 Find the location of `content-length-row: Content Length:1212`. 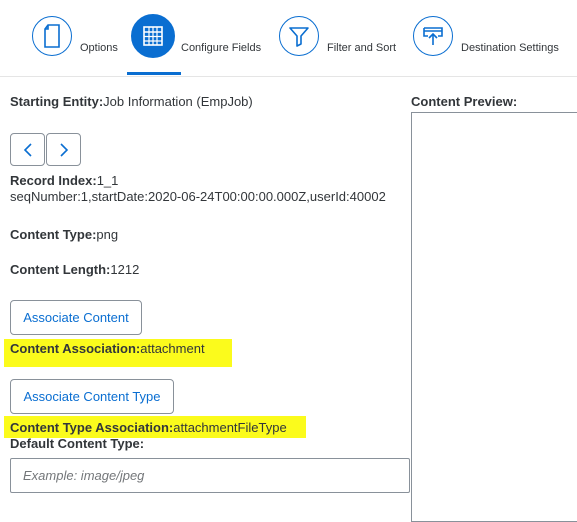

content-length-row: Content Length:1212 is located at coordinates (74, 269).